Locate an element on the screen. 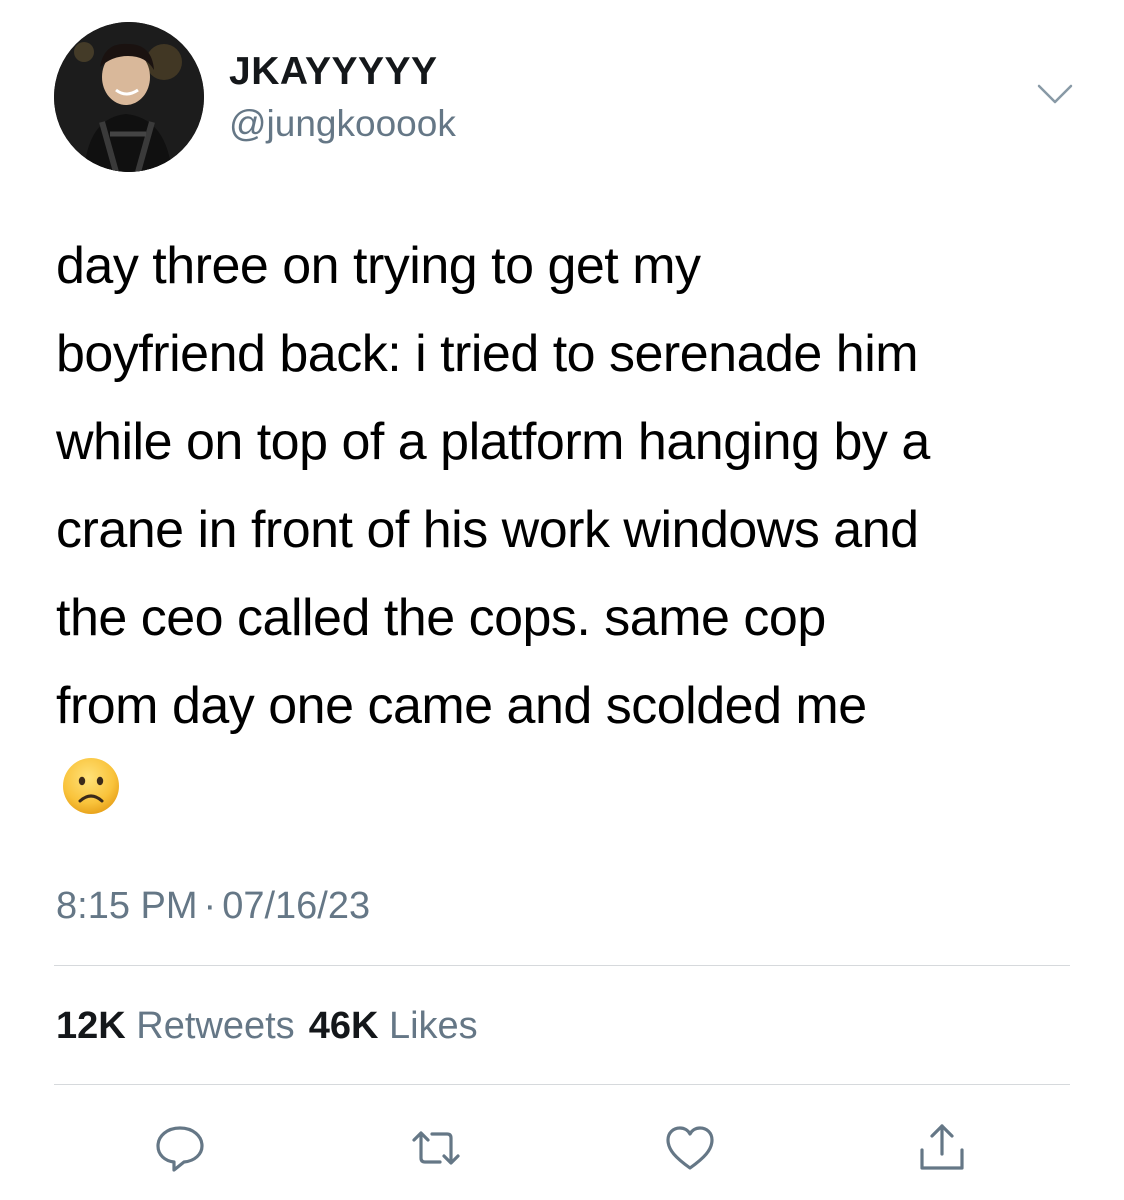  tweet-text-line: boyfriend back: i tried to serenade him is located at coordinates (487, 354).